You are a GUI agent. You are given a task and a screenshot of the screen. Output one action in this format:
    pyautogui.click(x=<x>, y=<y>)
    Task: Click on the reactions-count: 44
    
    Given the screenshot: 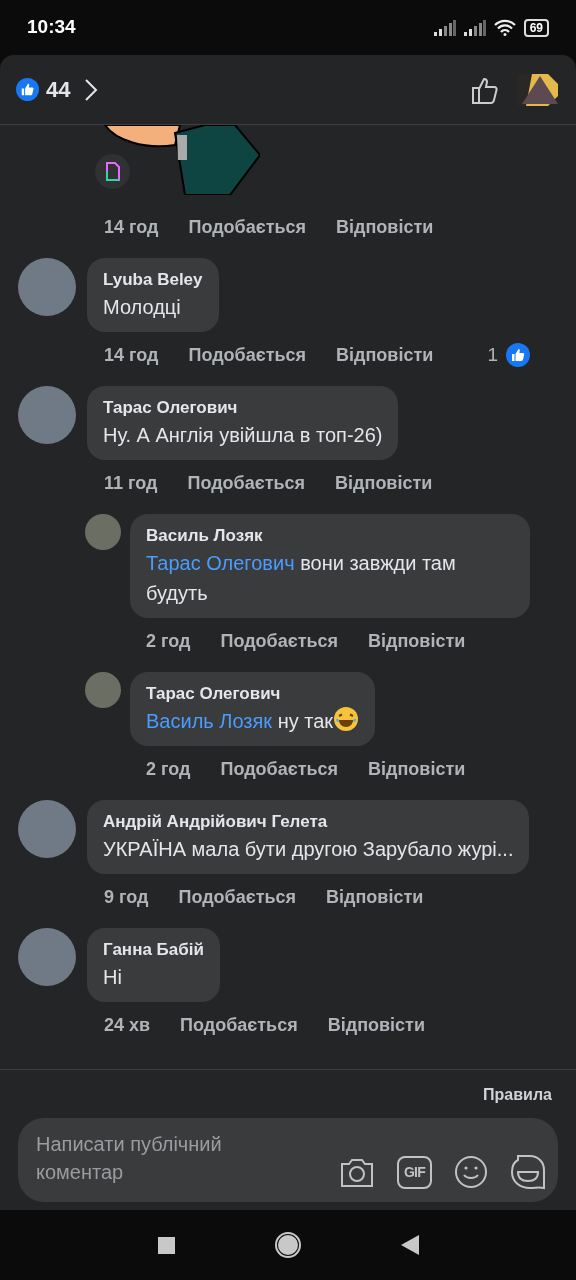 What is the action you would take?
    pyautogui.click(x=58, y=89)
    